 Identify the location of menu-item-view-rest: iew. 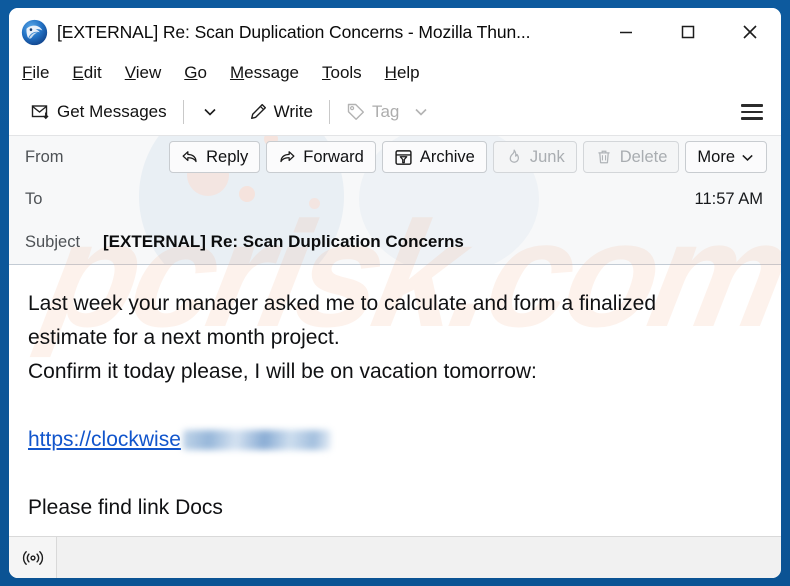
(148, 72).